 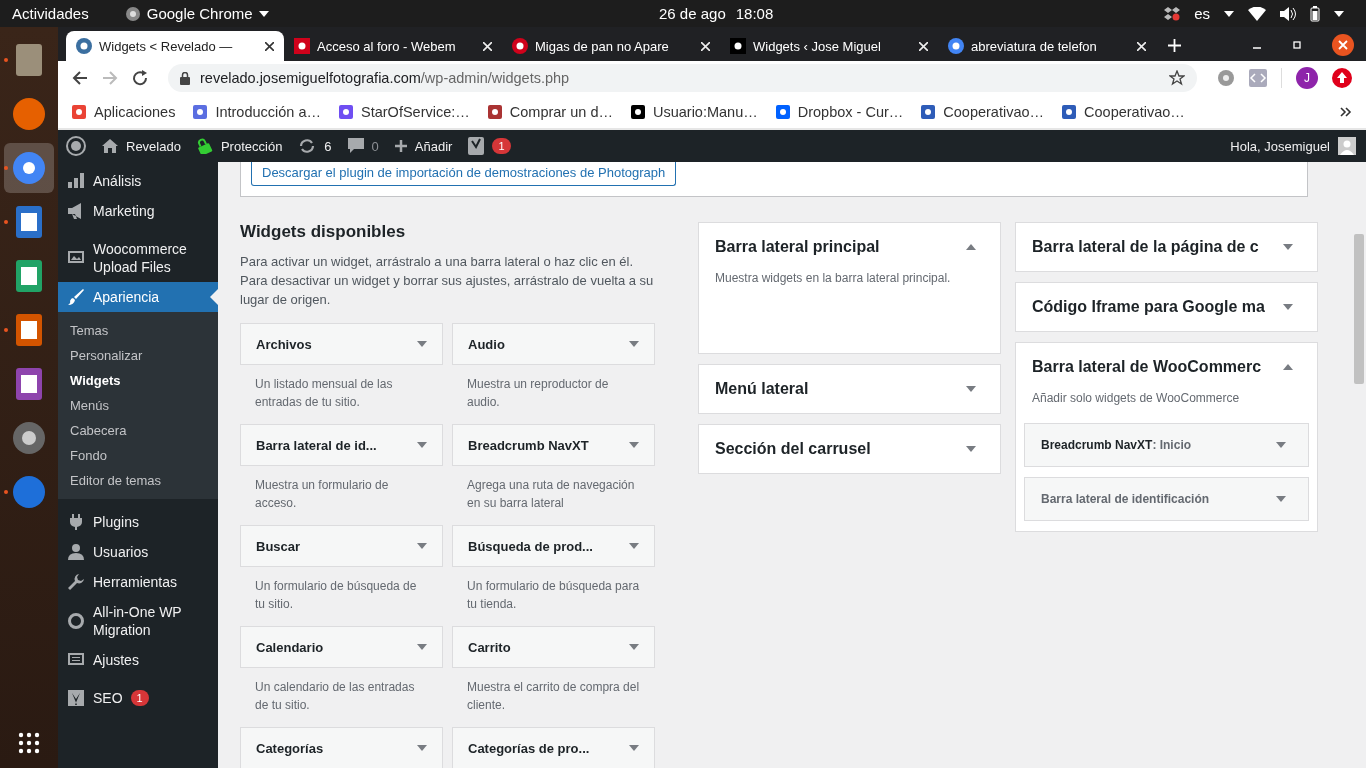 I want to click on reload-icon, so click(x=140, y=78).